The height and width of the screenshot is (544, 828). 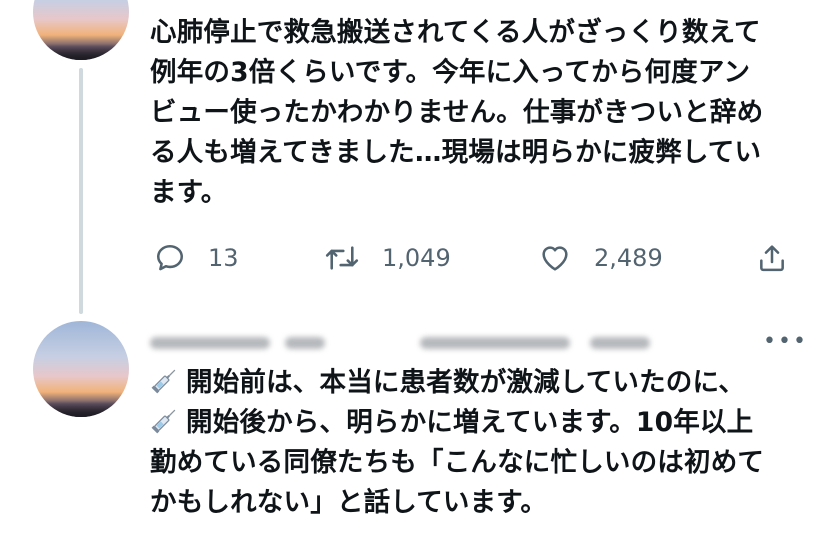 I want to click on retweet-icon, so click(x=342, y=258).